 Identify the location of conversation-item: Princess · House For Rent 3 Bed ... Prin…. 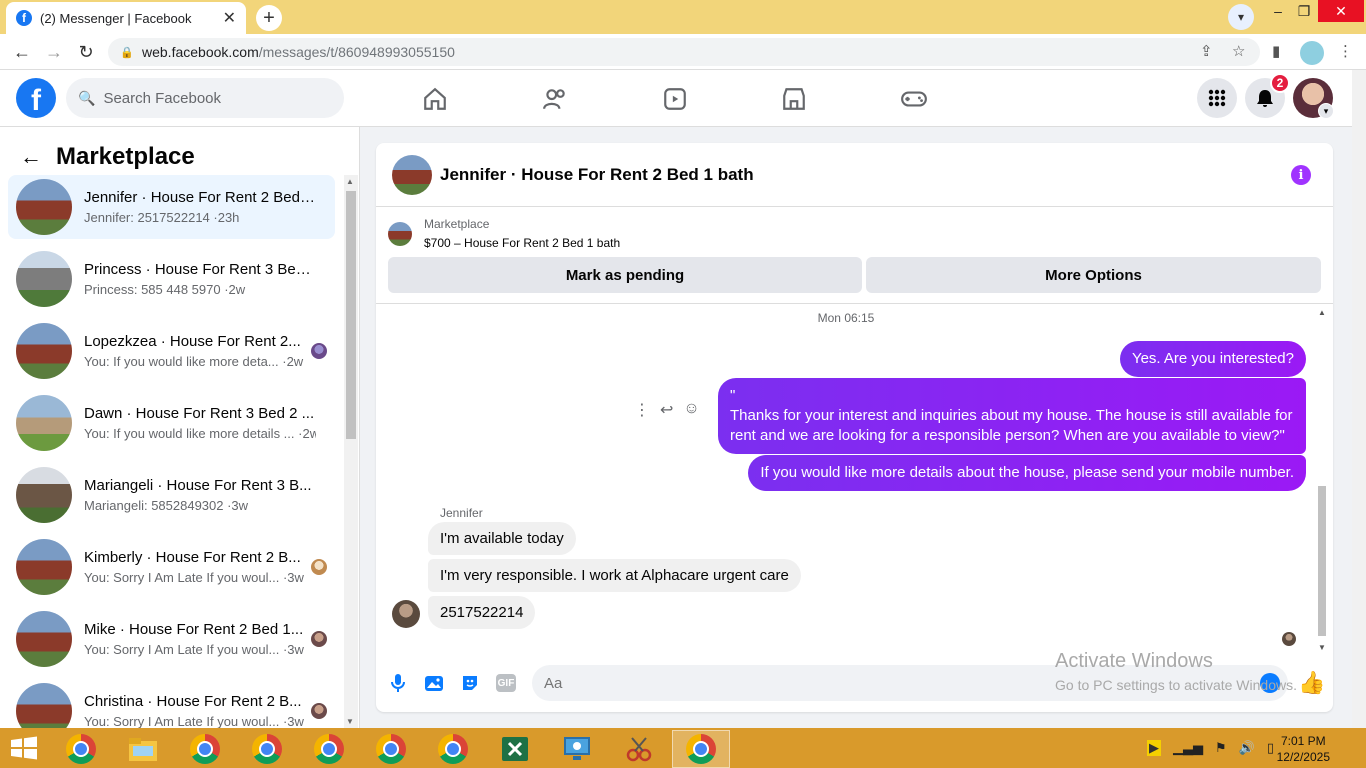
(171, 279).